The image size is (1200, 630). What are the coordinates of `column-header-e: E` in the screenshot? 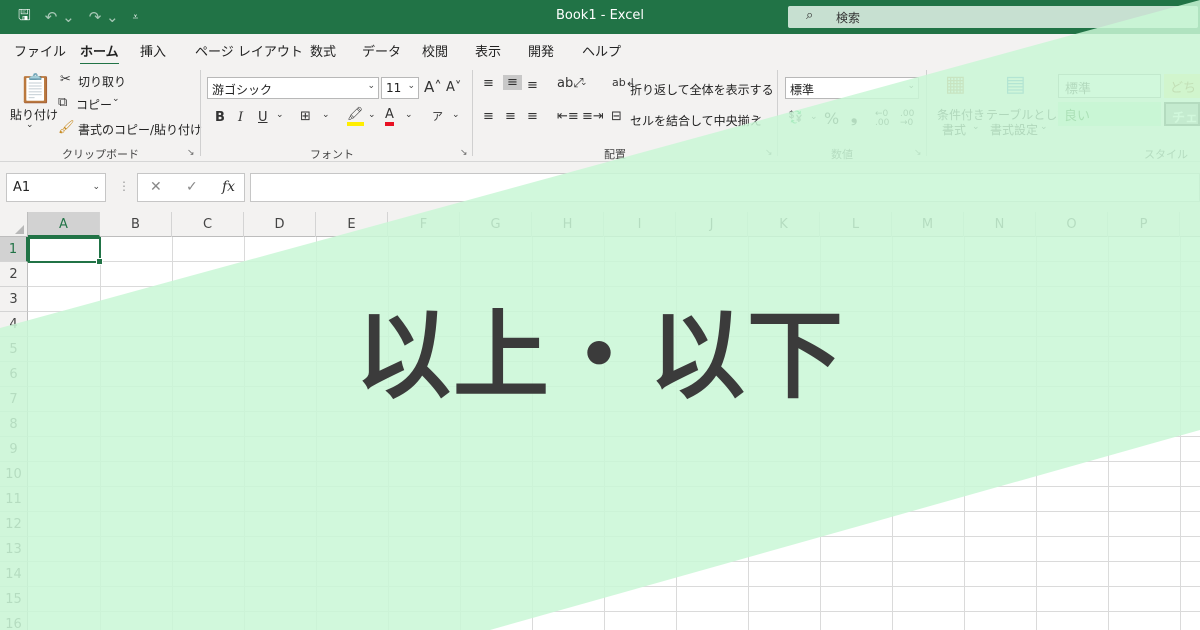 It's located at (352, 224).